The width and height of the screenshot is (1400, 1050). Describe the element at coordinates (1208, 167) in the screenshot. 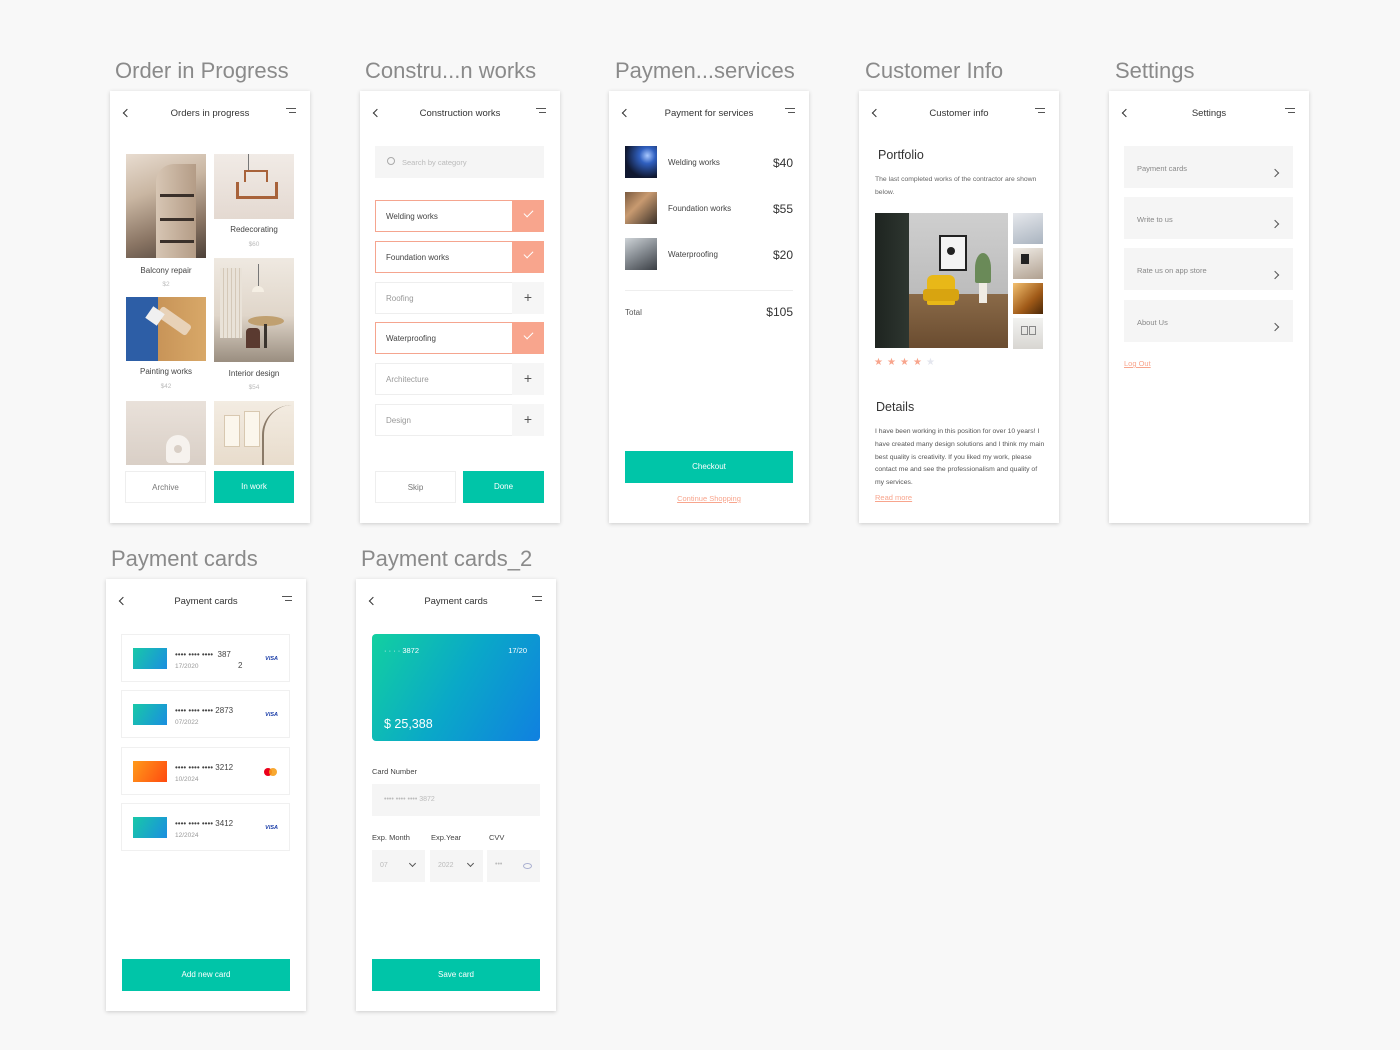

I see `settings-item-payment-cards: Payment cards` at that location.